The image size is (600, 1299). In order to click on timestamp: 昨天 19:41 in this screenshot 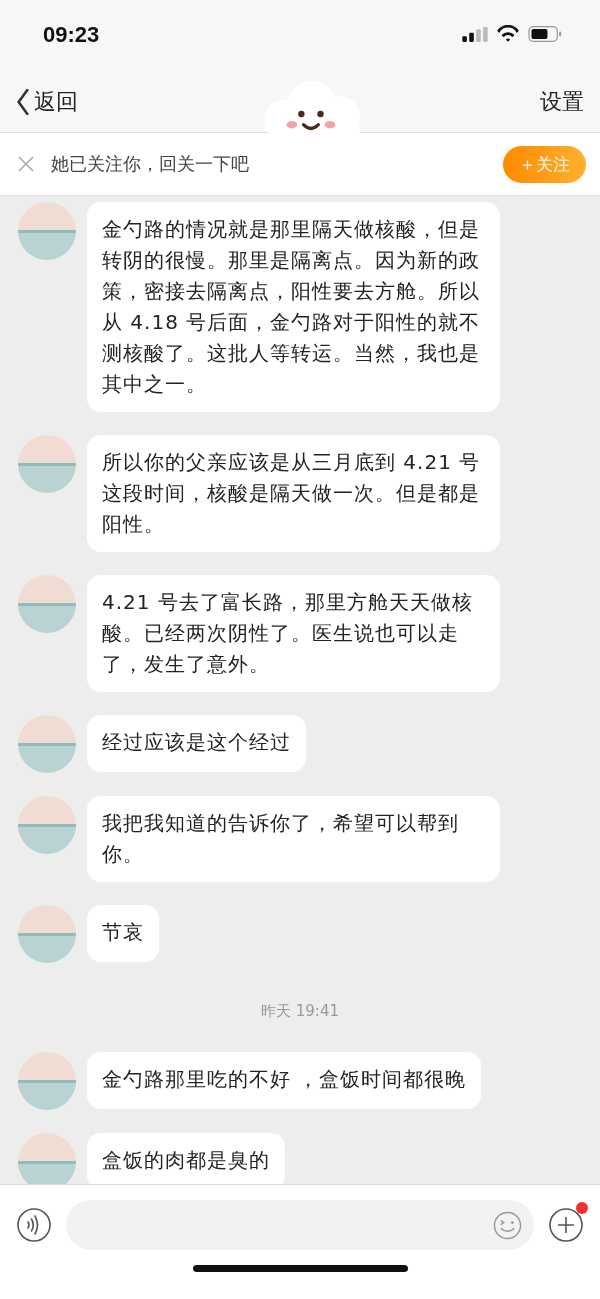, I will do `click(300, 1011)`.